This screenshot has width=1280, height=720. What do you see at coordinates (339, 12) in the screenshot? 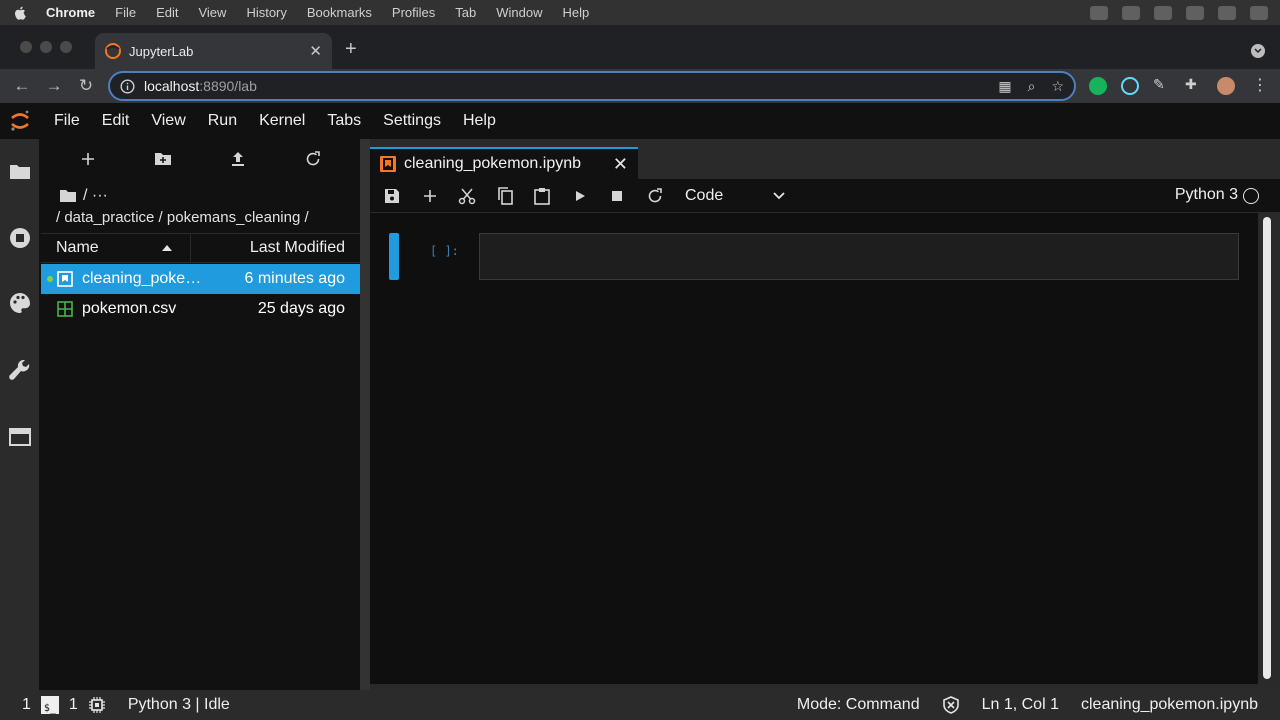
I see `mac-menu-bookmarks: Bookmarks` at bounding box center [339, 12].